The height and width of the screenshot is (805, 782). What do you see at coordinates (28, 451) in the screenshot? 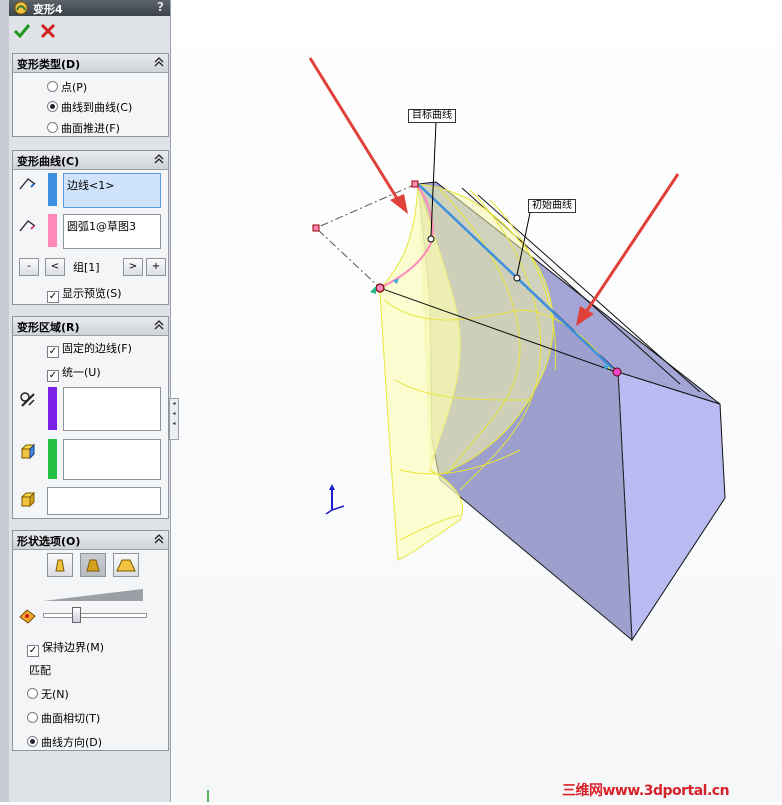
I see `body-icon` at bounding box center [28, 451].